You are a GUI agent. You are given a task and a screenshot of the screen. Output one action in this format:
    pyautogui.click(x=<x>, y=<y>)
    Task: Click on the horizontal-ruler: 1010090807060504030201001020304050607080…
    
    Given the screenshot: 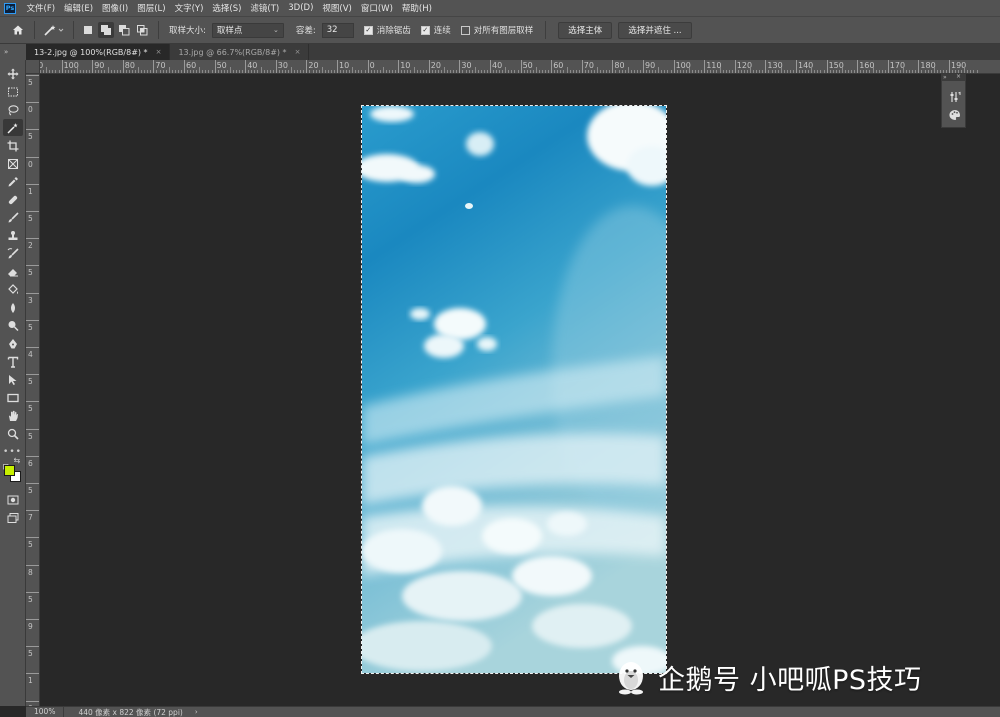 What is the action you would take?
    pyautogui.click(x=520, y=67)
    